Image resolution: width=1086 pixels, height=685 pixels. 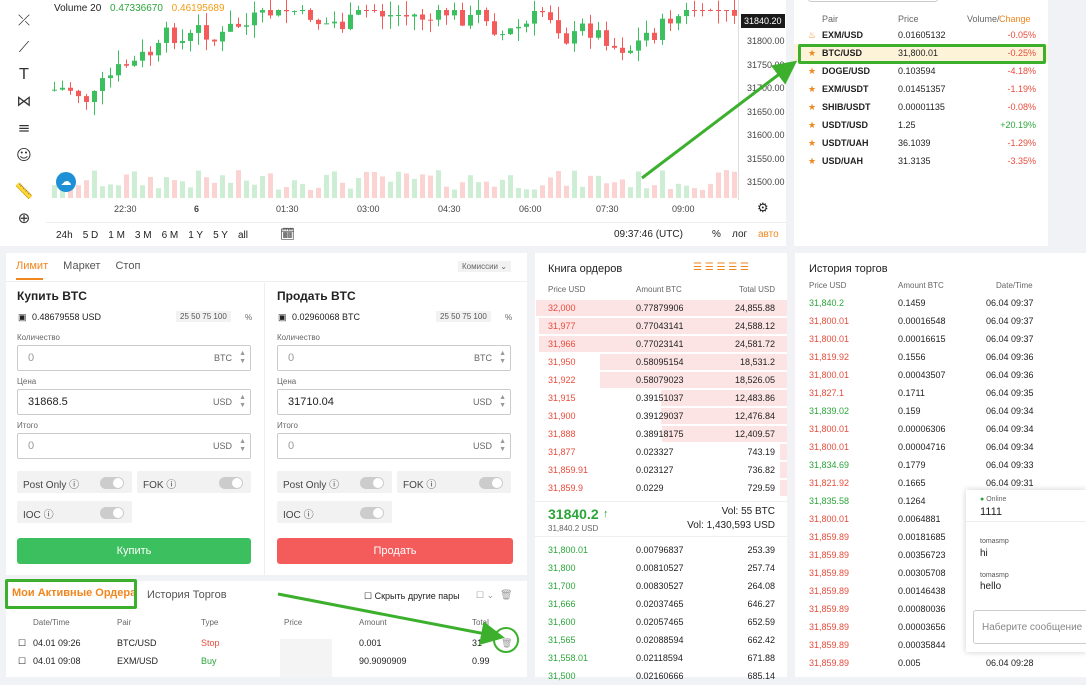 What do you see at coordinates (716, 234) in the screenshot?
I see `percent-toggle: %` at bounding box center [716, 234].